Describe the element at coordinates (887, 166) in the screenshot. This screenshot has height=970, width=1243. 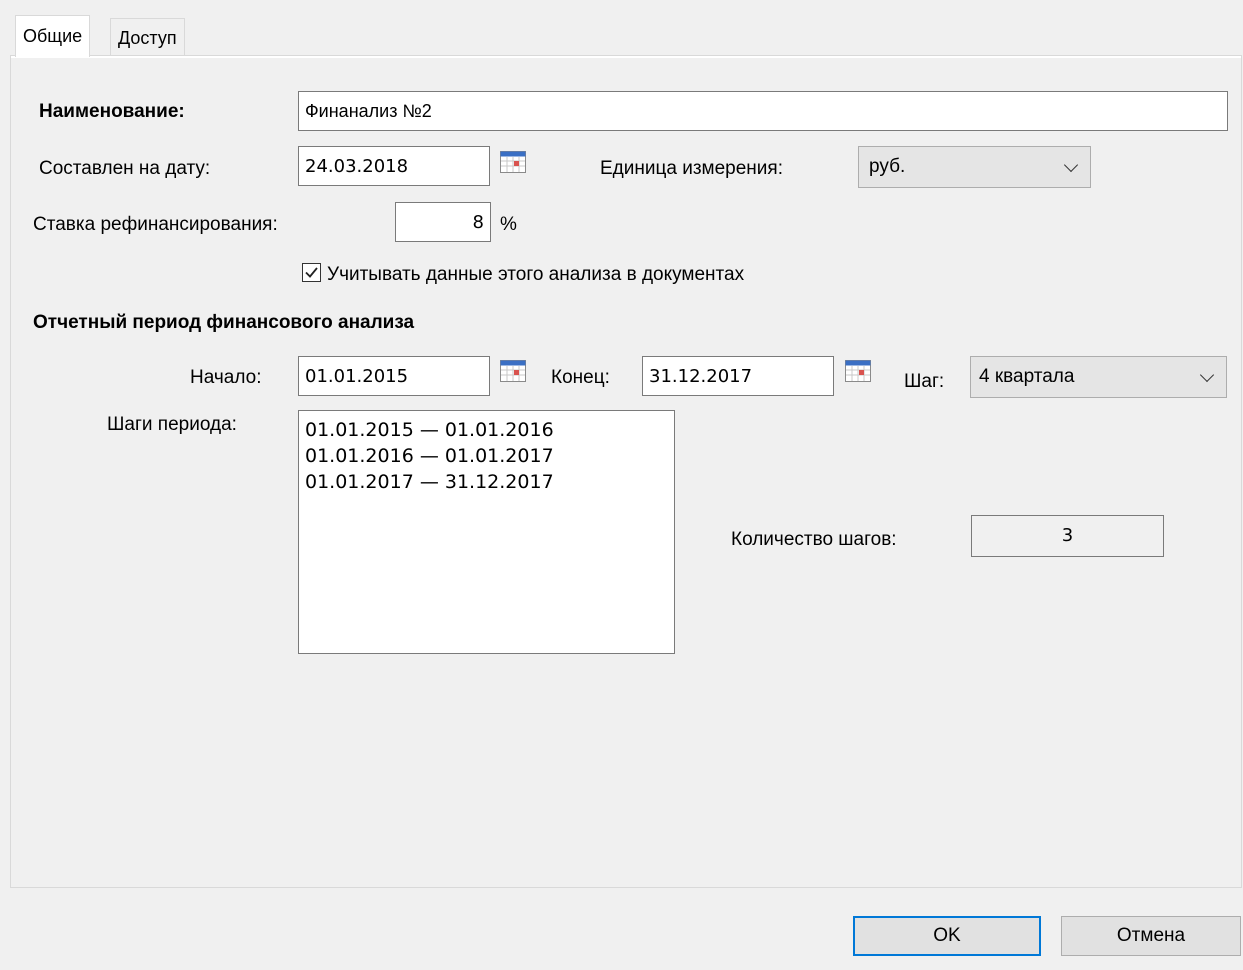
I see `unit-select-value: руб.` at that location.